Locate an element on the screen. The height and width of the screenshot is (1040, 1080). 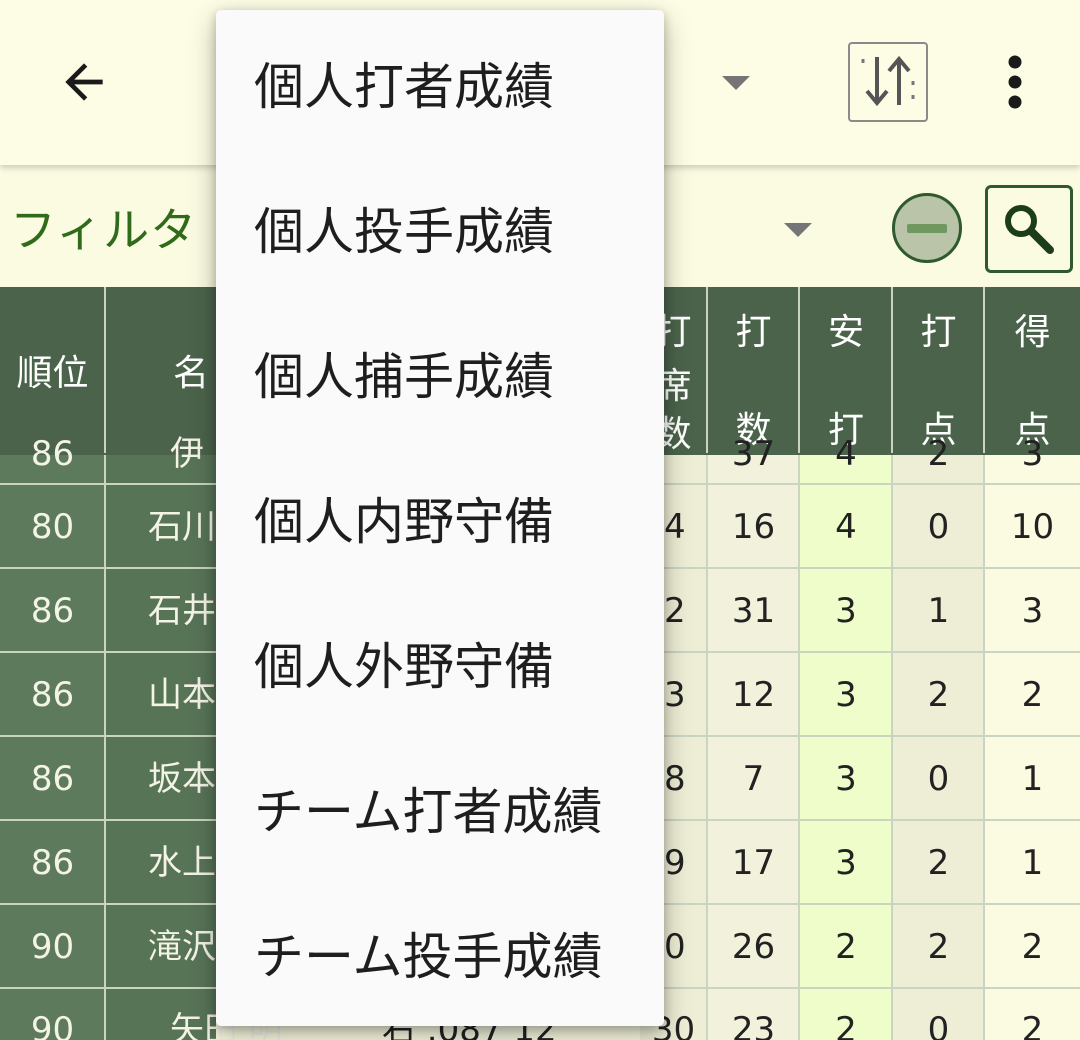
minus-circle-icon is located at coordinates (927, 228).